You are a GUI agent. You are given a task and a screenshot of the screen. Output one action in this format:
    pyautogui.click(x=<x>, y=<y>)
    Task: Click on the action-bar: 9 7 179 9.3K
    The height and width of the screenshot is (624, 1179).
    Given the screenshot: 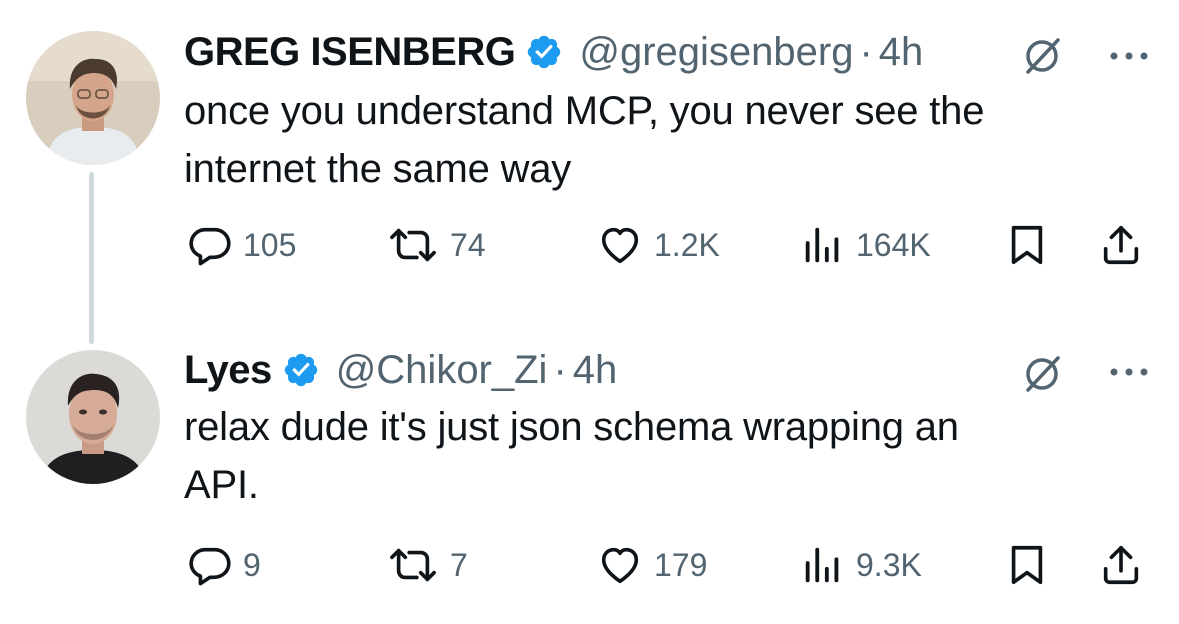 What is the action you would take?
    pyautogui.click(x=589, y=565)
    